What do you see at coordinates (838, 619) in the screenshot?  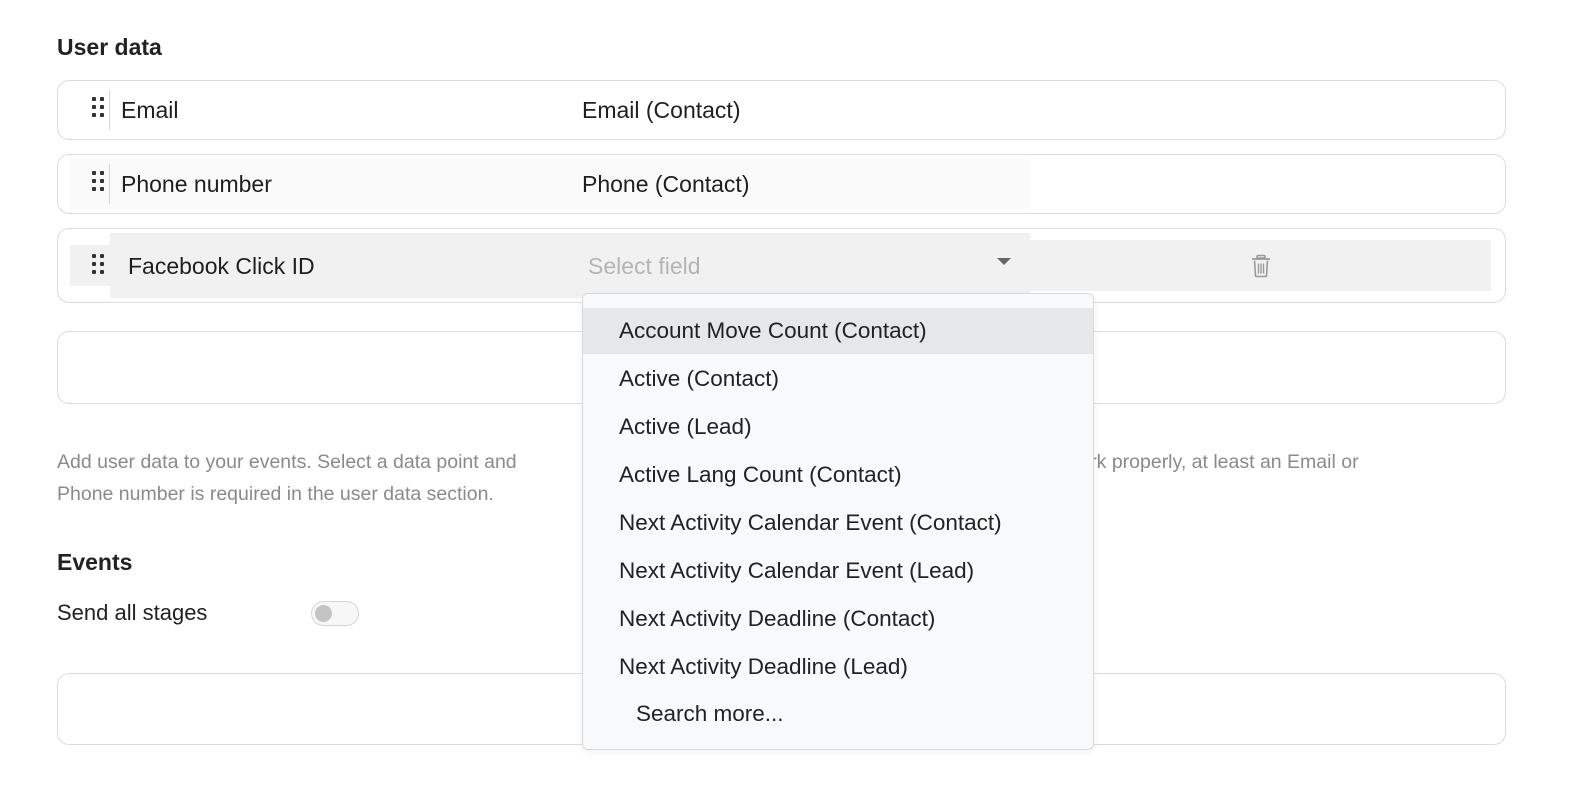 I see `dropdown-option: Next Activity Deadline (Contact)` at bounding box center [838, 619].